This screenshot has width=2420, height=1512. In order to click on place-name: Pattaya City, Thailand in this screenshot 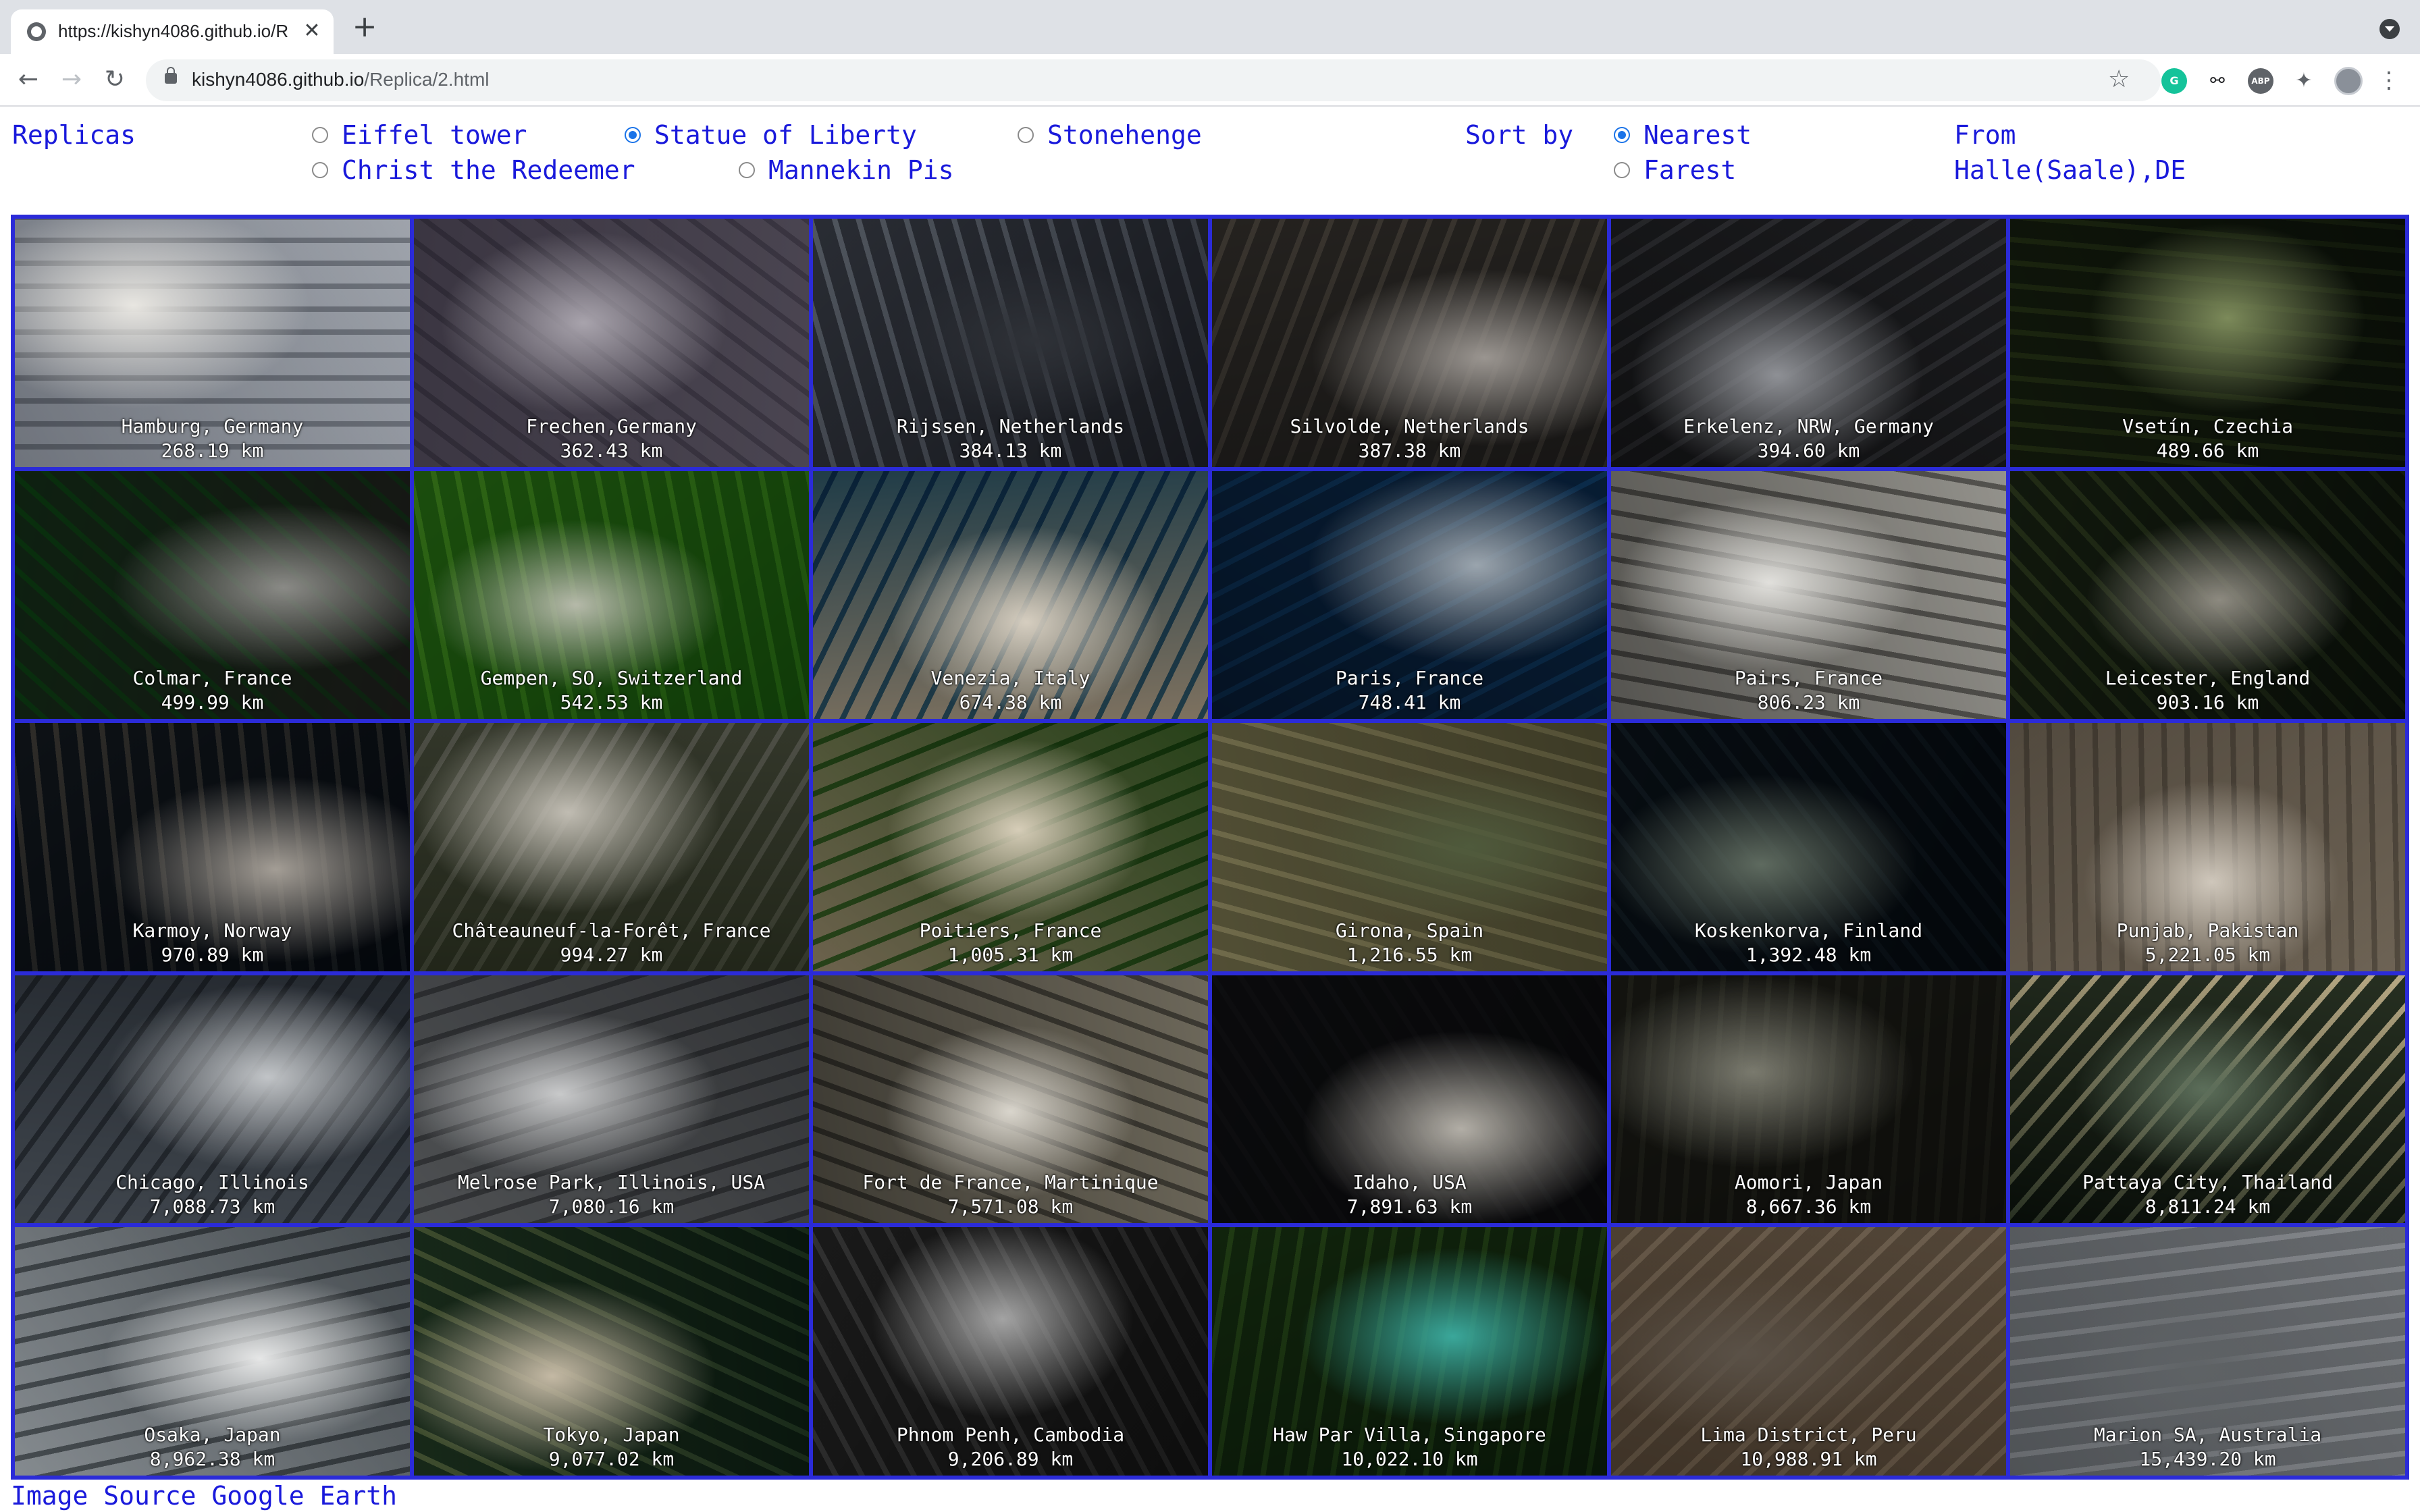, I will do `click(2207, 1182)`.